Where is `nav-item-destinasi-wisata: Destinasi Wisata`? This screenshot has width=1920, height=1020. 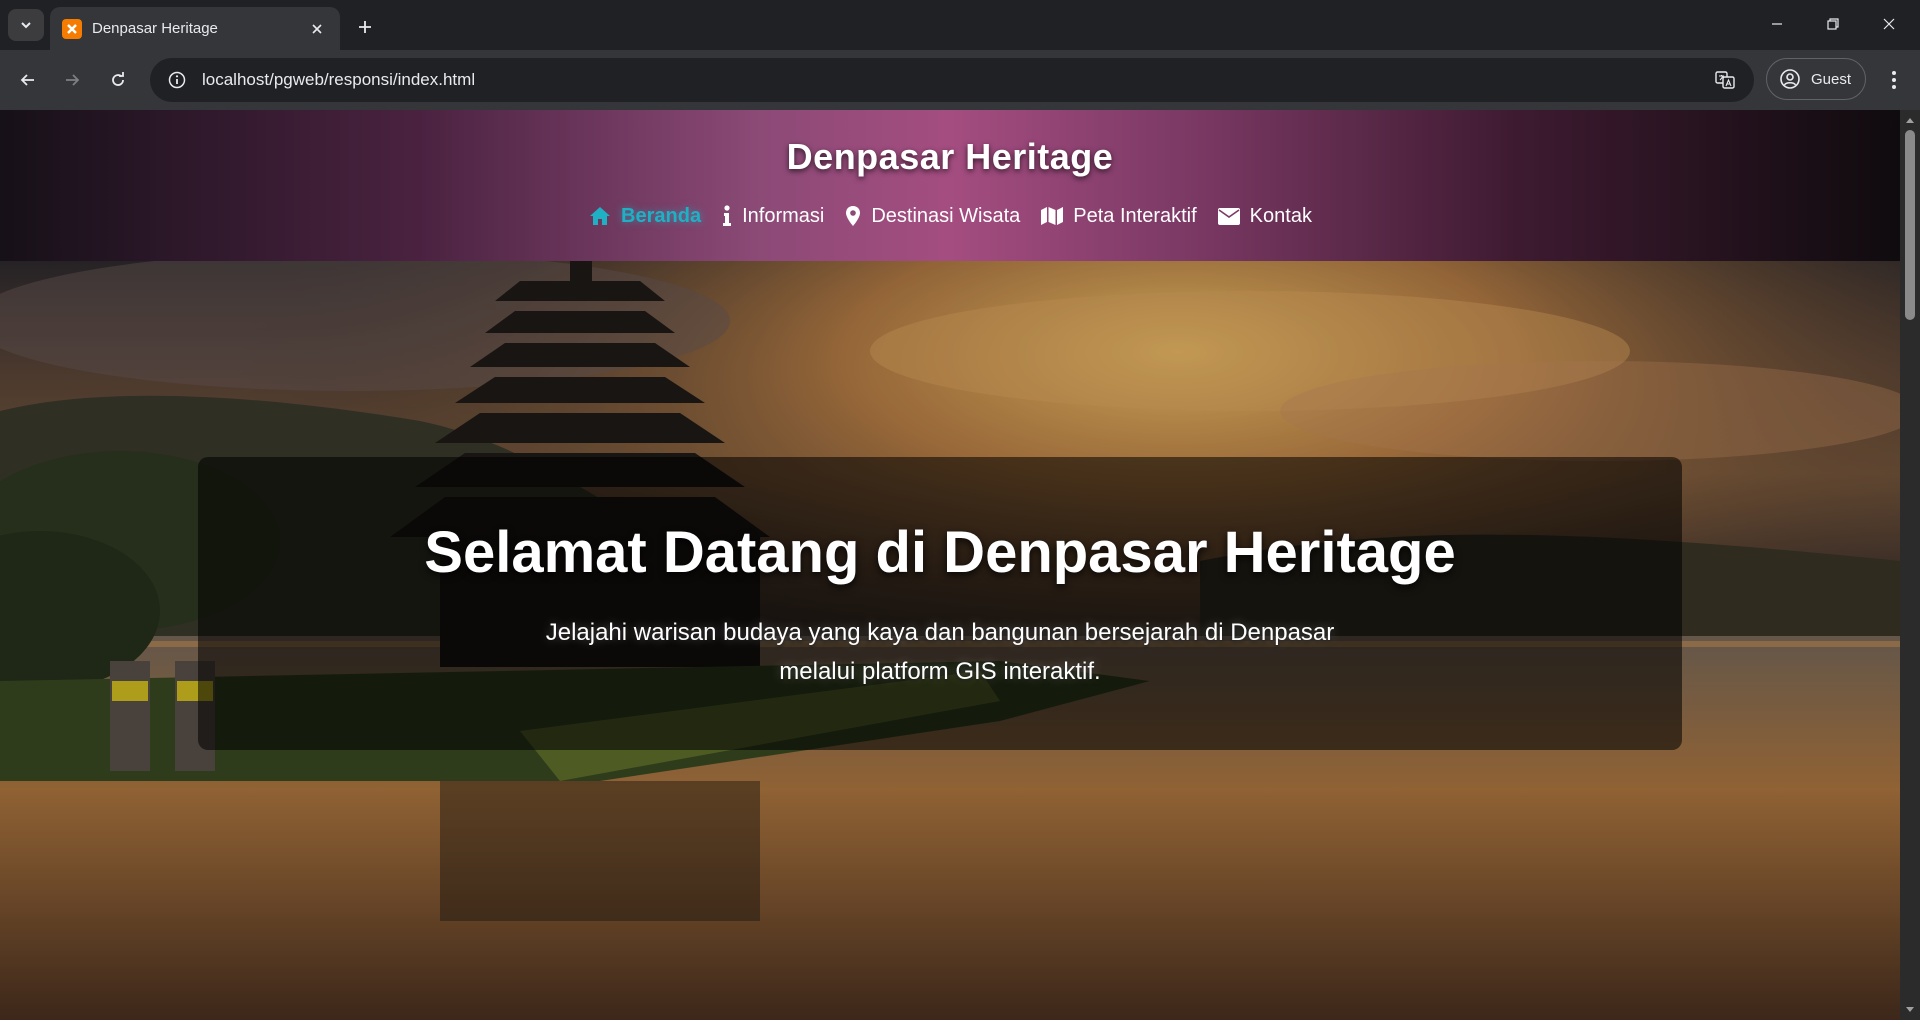 nav-item-destinasi-wisata: Destinasi Wisata is located at coordinates (932, 216).